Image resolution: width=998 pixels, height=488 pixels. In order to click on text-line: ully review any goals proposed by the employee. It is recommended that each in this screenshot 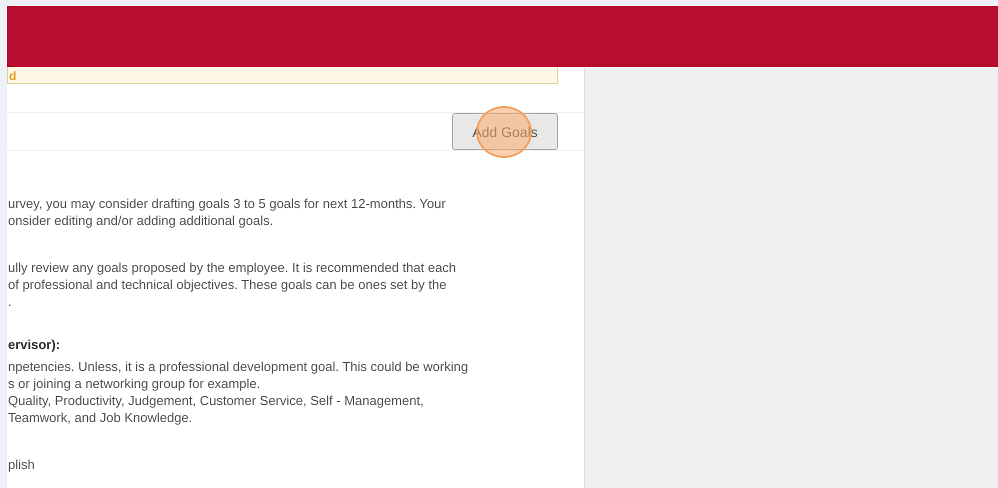, I will do `click(232, 267)`.